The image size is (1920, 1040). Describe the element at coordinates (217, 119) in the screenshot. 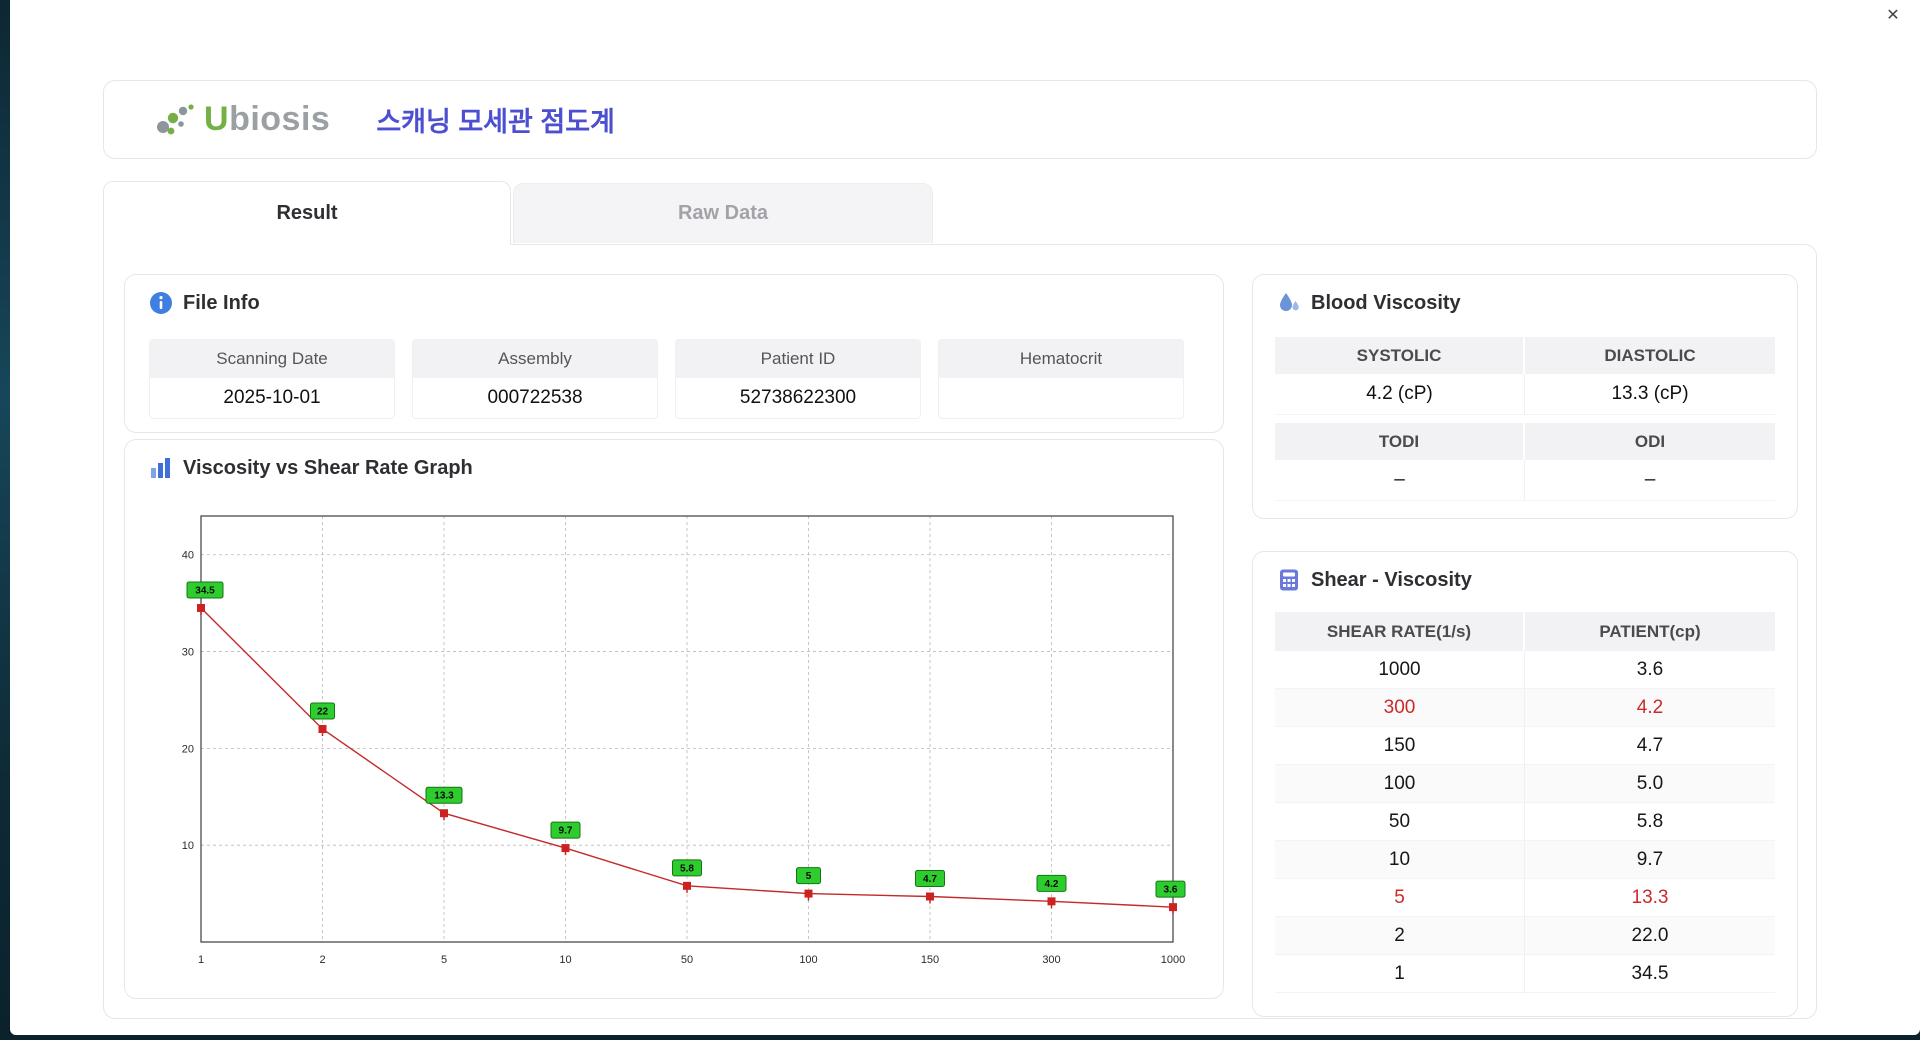

I see `logo-text-u: U` at that location.